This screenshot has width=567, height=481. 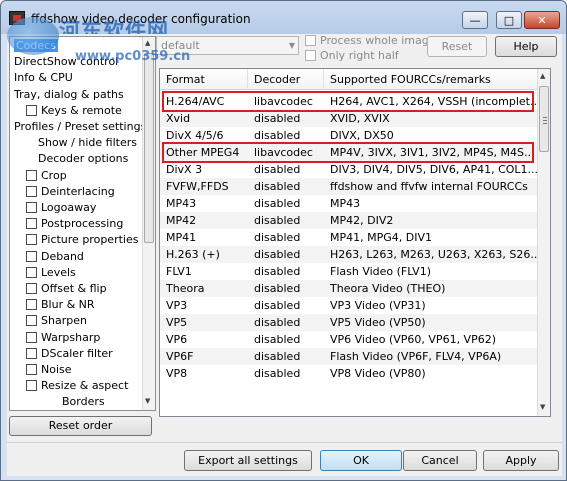 I want to click on sidebar-item: Deinterlacing, so click(x=70, y=192).